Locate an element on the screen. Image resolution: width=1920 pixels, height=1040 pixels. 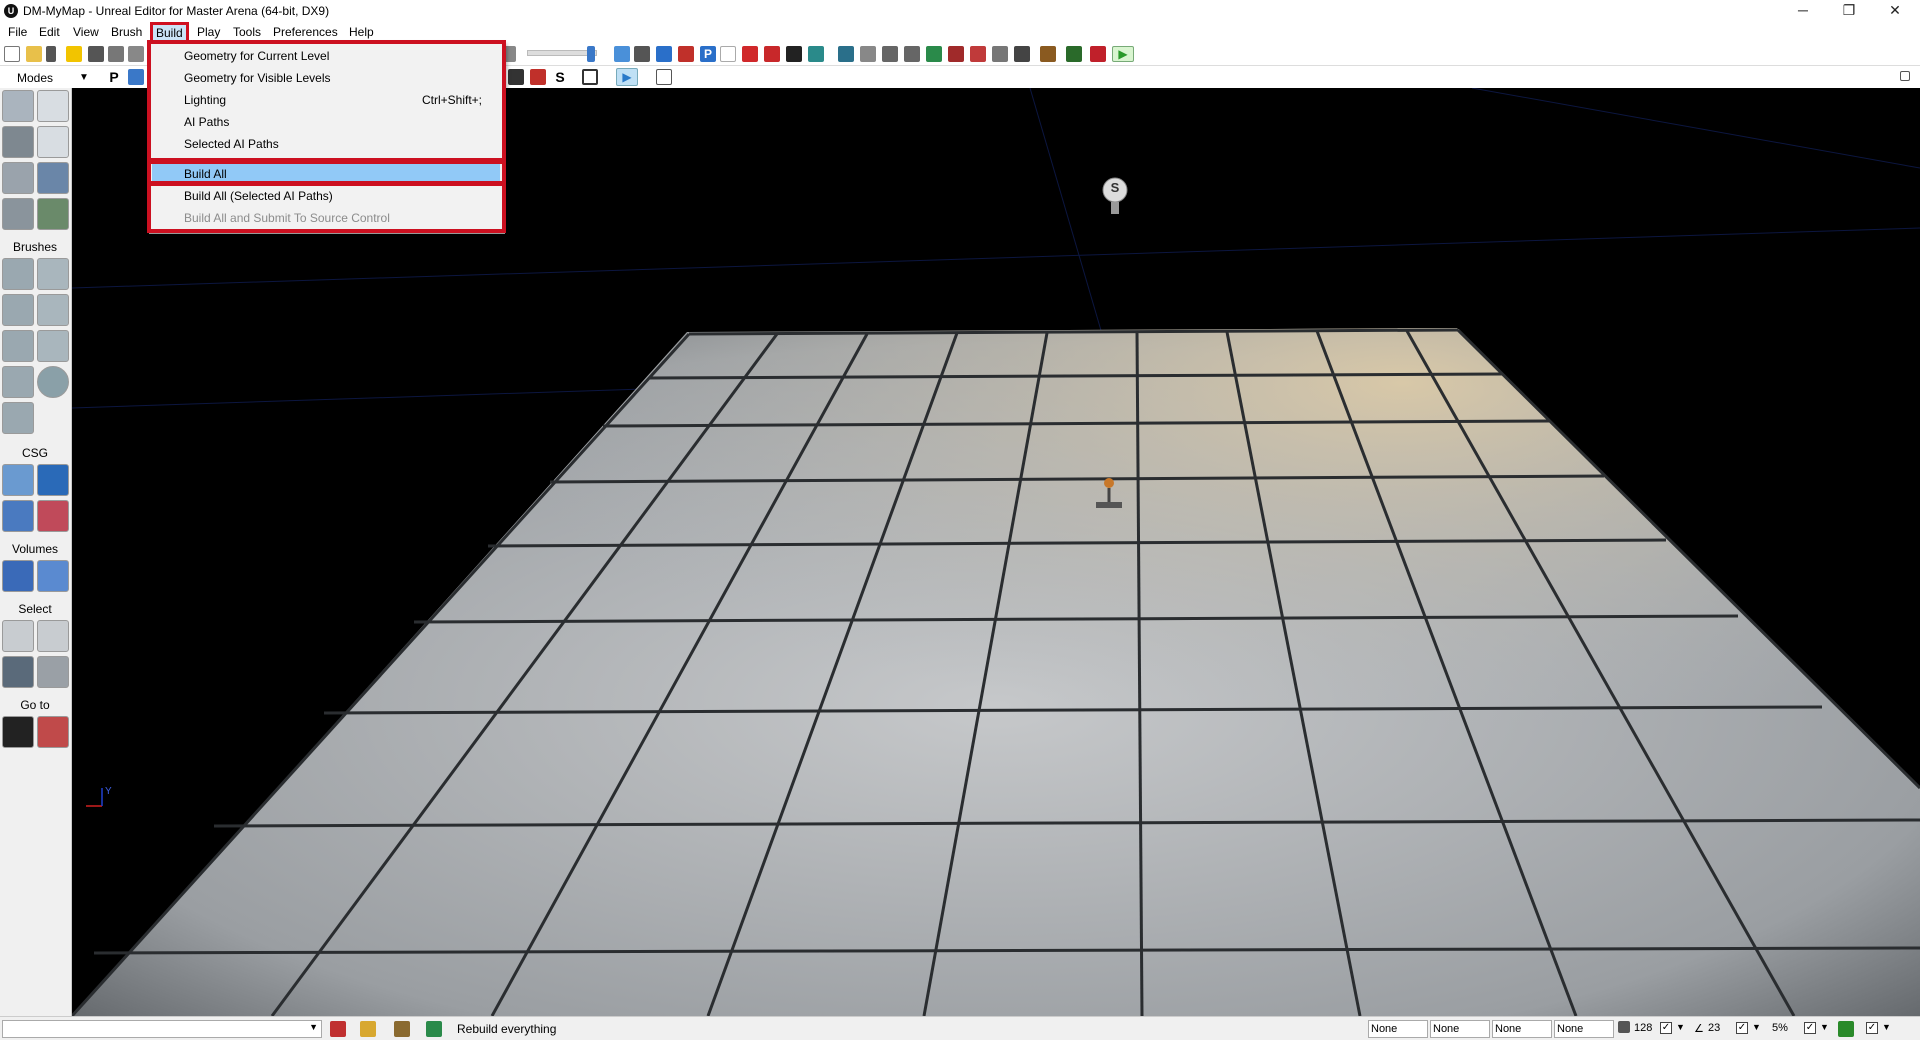
drag-checkbox: ✓ is located at coordinates (1872, 1028).